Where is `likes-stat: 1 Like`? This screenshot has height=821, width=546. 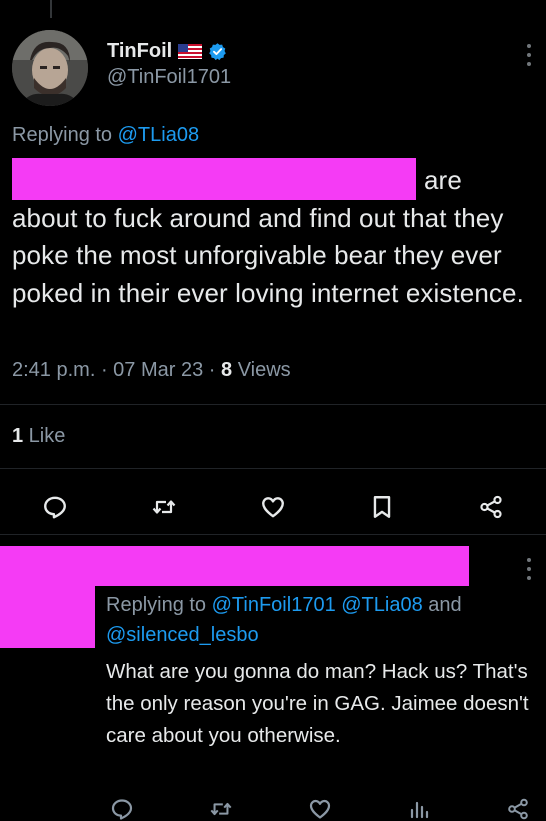 likes-stat: 1 Like is located at coordinates (38, 436).